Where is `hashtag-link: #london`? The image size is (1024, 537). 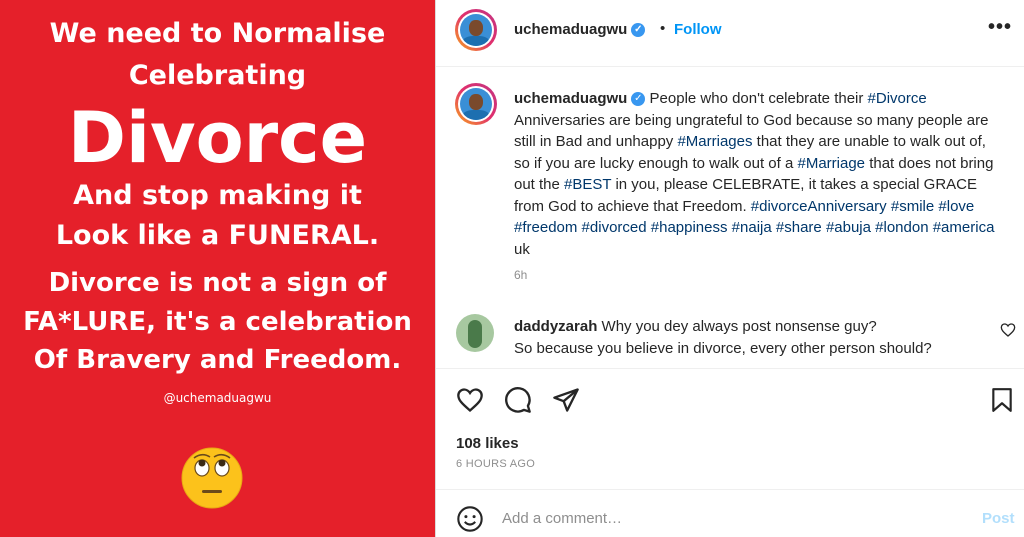 hashtag-link: #london is located at coordinates (901, 227).